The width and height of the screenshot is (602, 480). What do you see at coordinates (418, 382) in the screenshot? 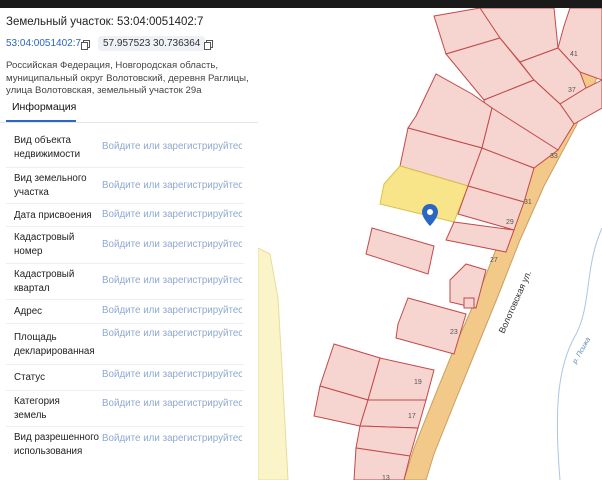
I see `parcel-number: 19` at bounding box center [418, 382].